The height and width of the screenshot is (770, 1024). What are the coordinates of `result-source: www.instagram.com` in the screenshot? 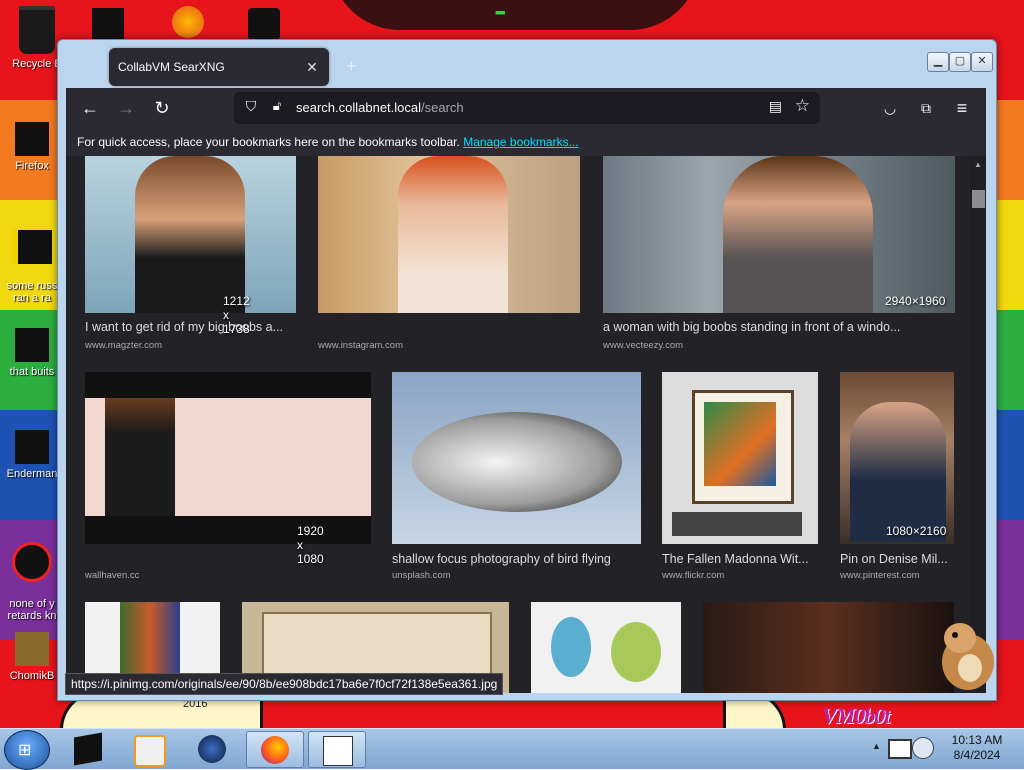 It's located at (360, 345).